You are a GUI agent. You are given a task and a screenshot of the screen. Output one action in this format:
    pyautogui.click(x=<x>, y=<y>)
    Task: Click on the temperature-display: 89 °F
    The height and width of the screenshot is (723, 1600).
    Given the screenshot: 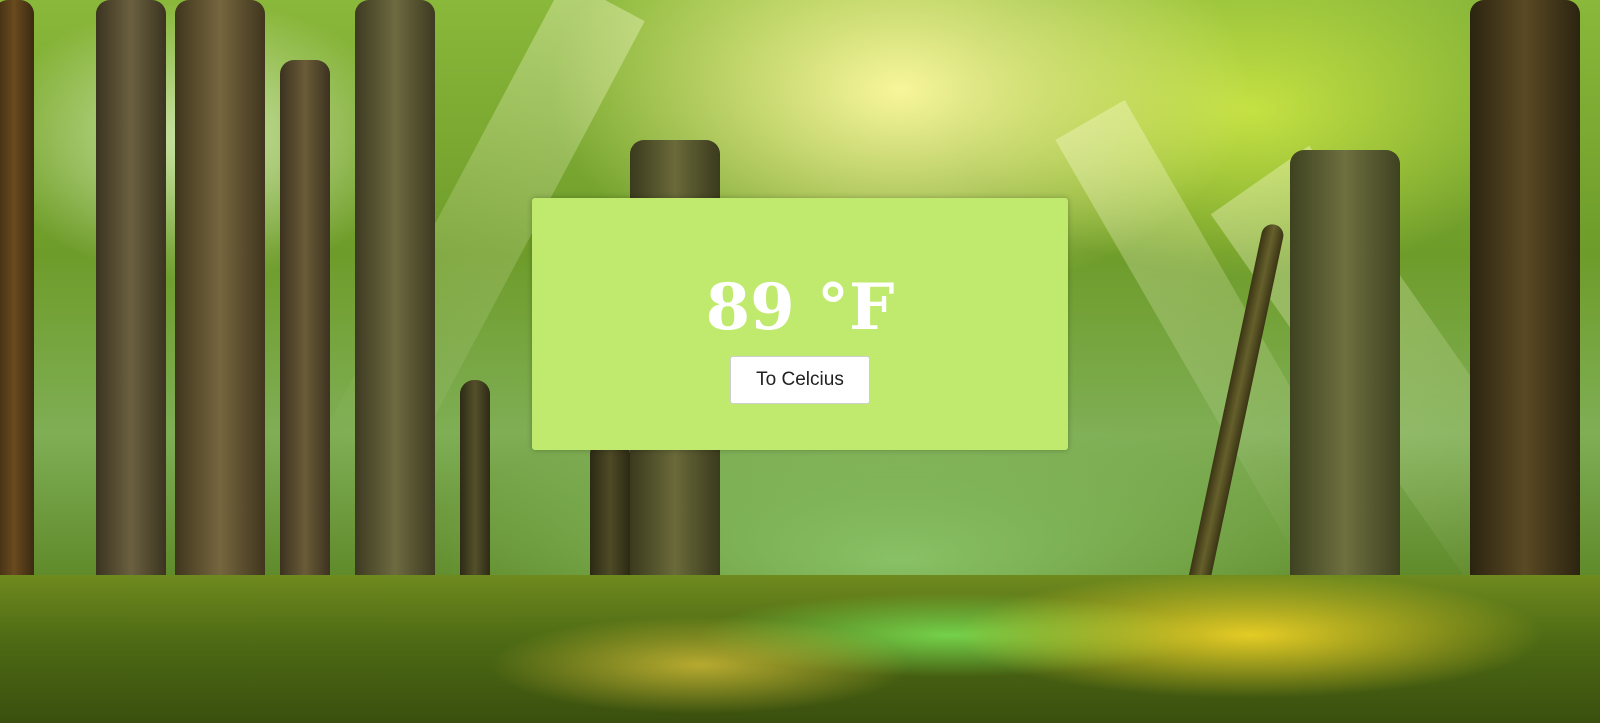 What is the action you would take?
    pyautogui.click(x=800, y=307)
    